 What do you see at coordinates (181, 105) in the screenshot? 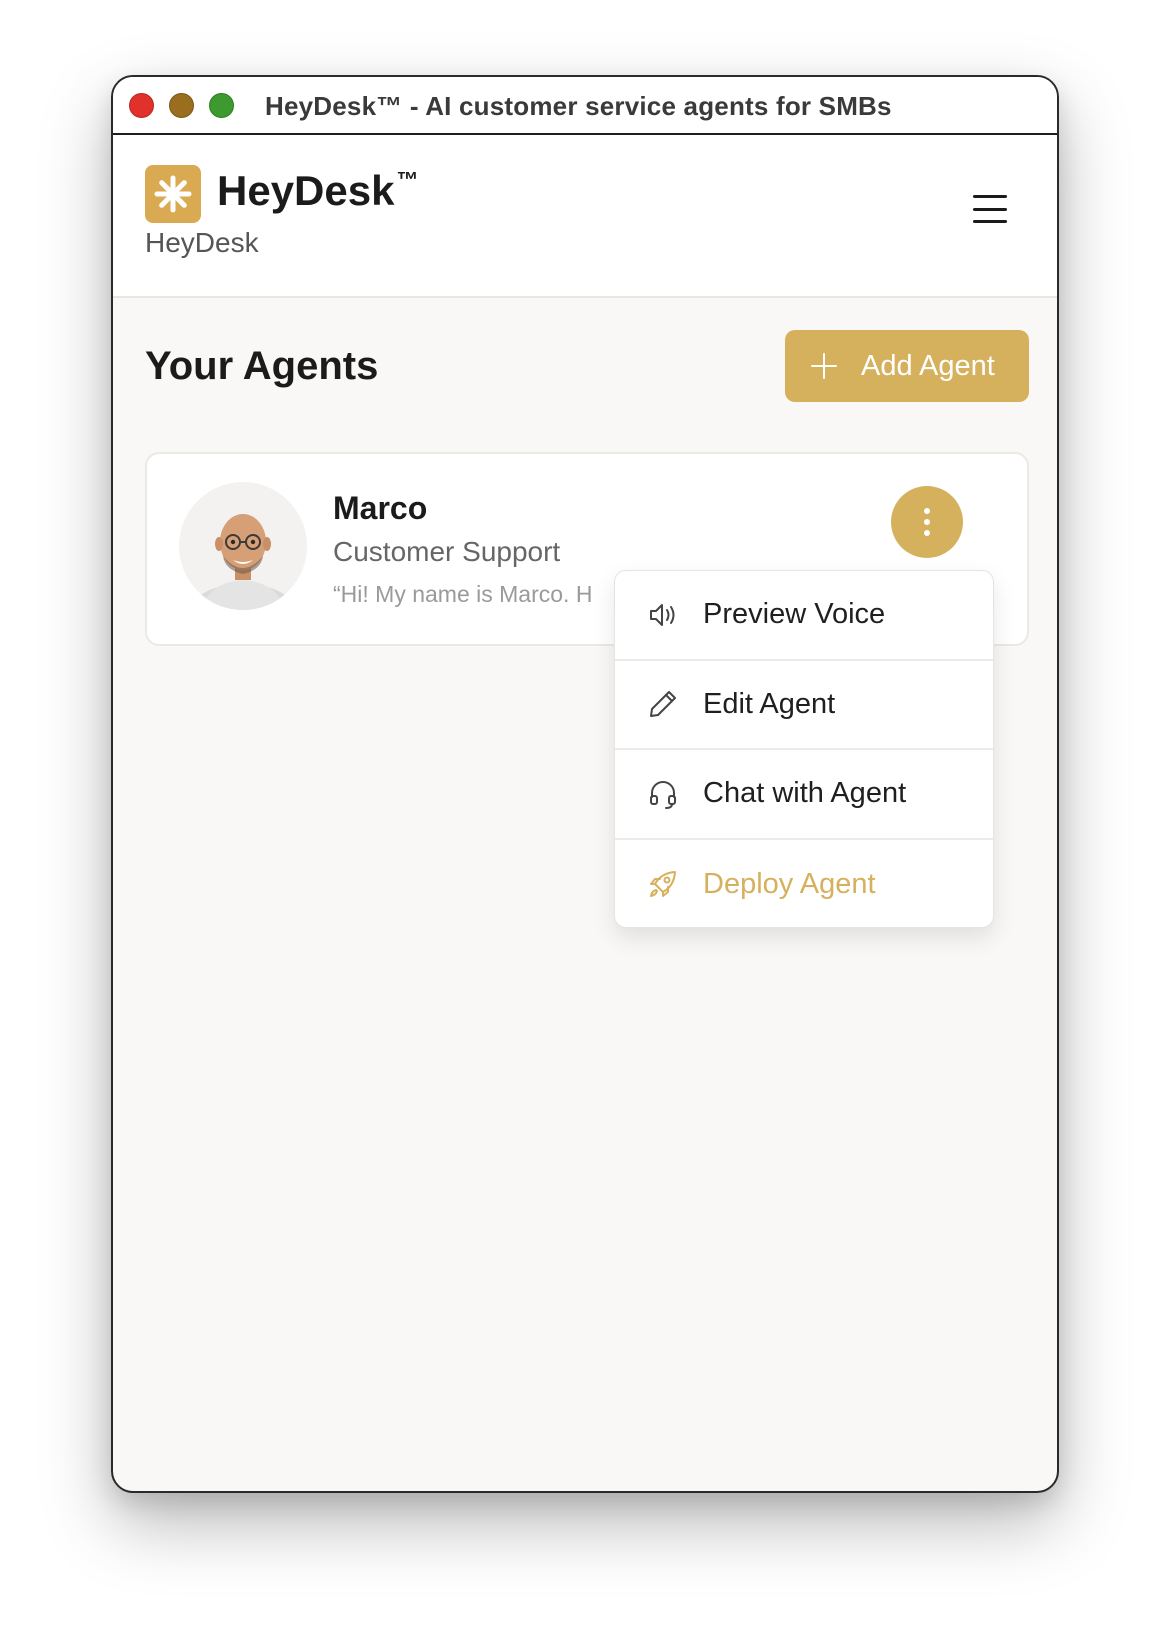
I see `window-minimize-button` at bounding box center [181, 105].